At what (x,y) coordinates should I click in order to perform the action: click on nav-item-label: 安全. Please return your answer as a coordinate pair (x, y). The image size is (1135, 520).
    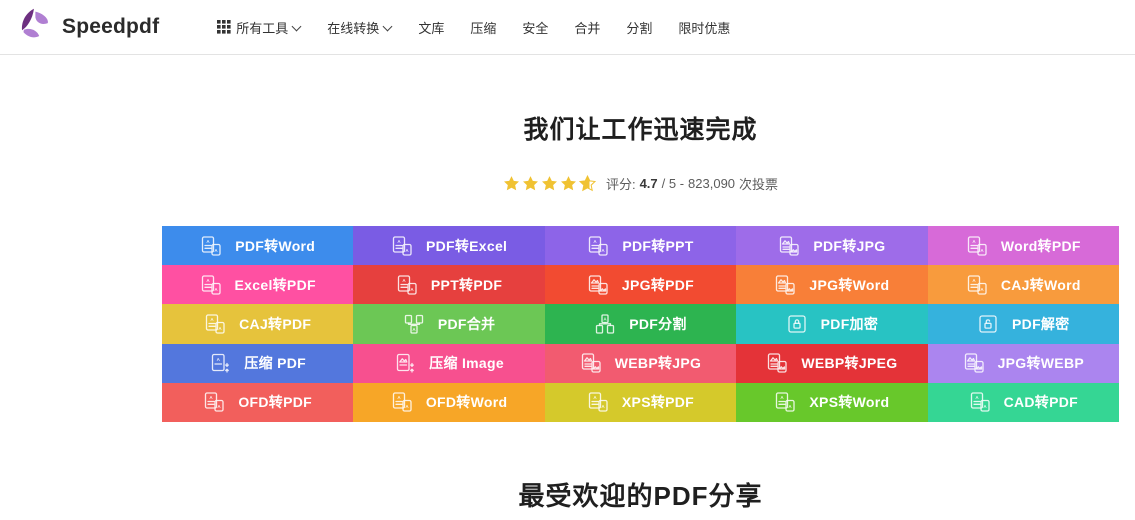
    Looking at the image, I should click on (535, 28).